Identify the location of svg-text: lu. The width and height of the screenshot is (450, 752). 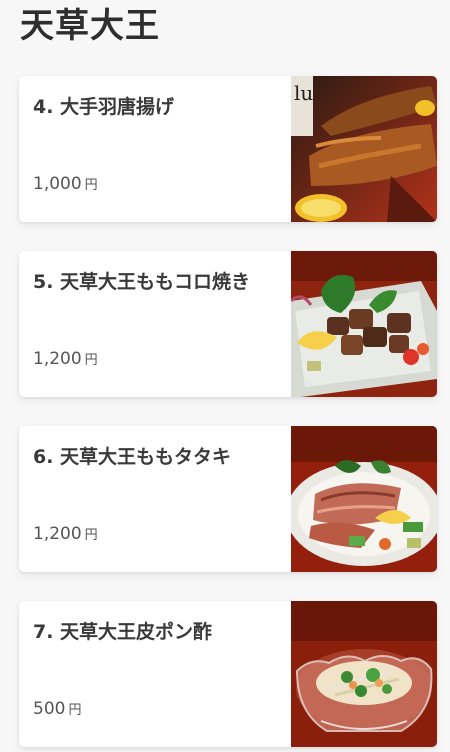
(303, 93).